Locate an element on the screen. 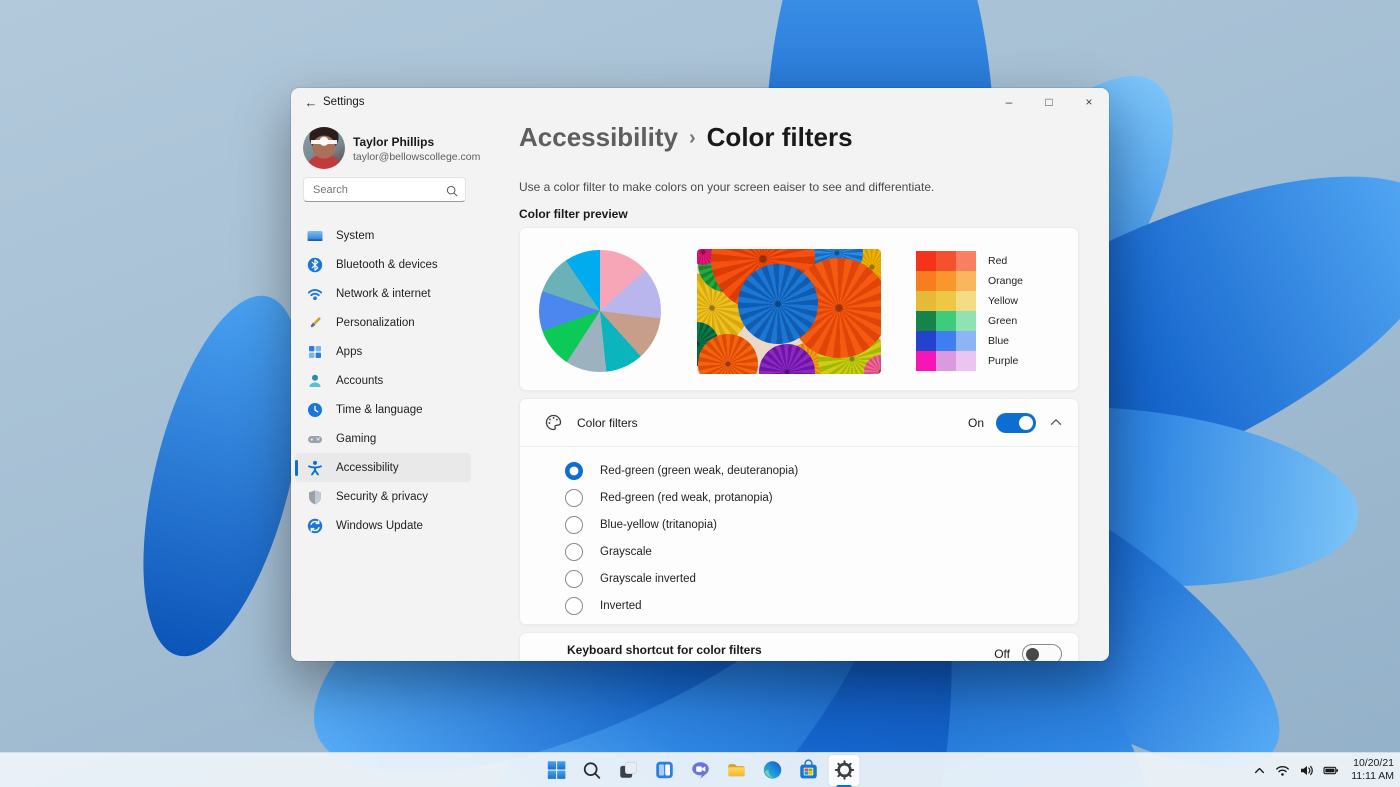  swatch-row-red: Red is located at coordinates (969, 261).